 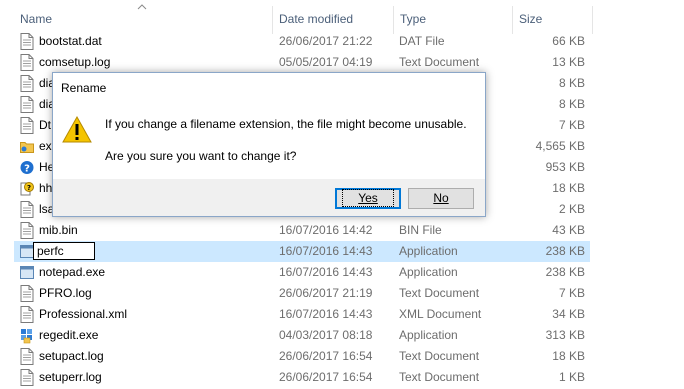 What do you see at coordinates (422, 41) in the screenshot?
I see `file-type: DAT File` at bounding box center [422, 41].